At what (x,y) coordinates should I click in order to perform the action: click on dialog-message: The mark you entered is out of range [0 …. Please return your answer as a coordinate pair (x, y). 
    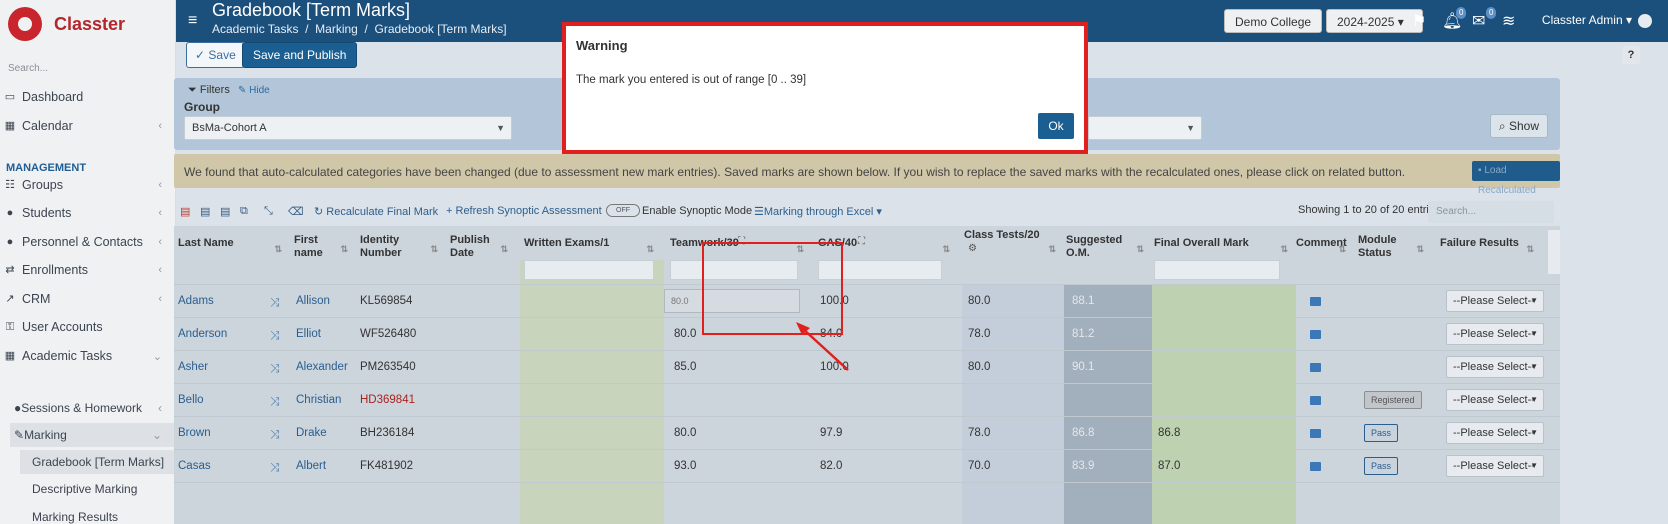
    Looking at the image, I should click on (691, 80).